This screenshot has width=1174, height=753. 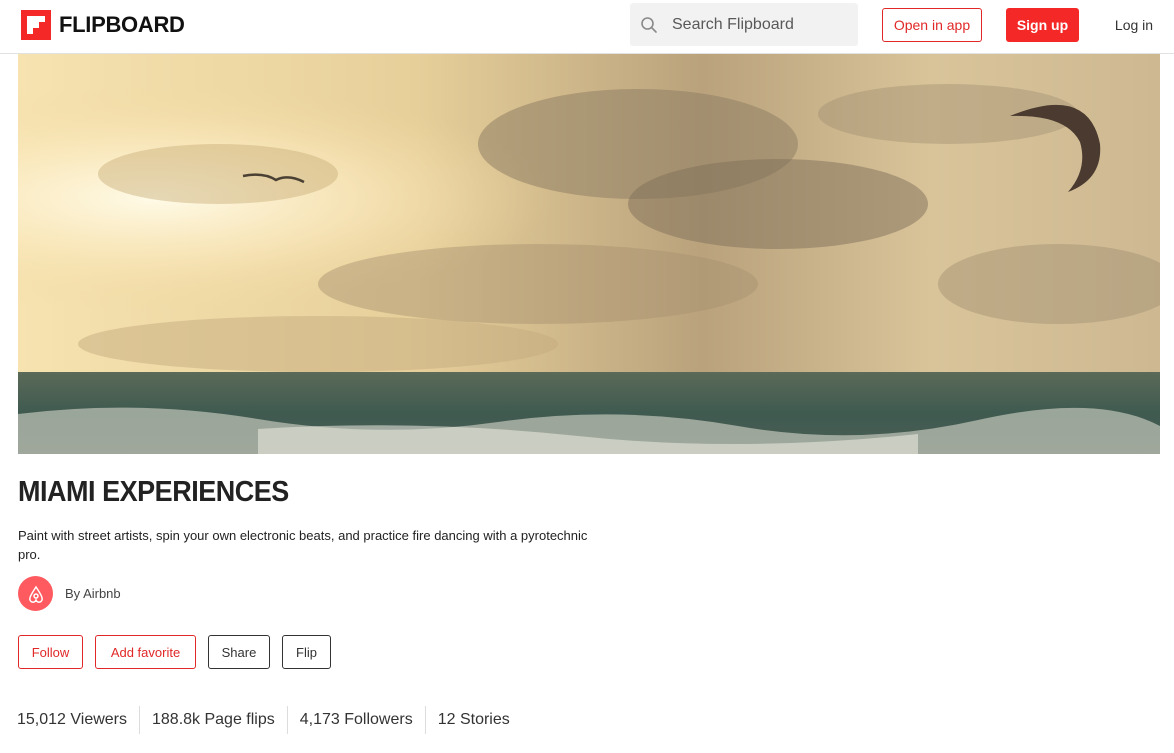 What do you see at coordinates (153, 492) in the screenshot?
I see `magazine-title: MIAMI EXPERIENCES` at bounding box center [153, 492].